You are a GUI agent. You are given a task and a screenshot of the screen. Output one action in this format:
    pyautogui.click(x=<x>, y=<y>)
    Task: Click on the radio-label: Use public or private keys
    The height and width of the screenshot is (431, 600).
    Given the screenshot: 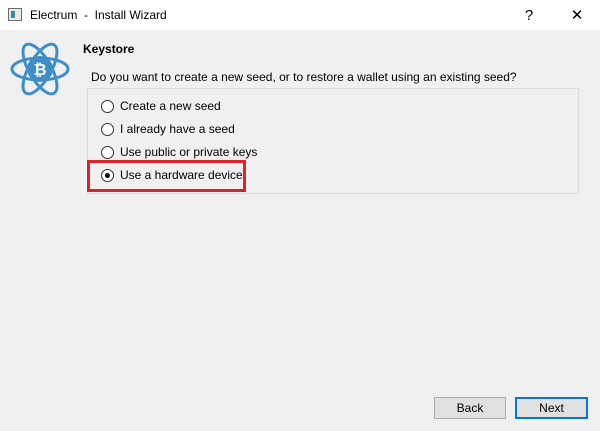 What is the action you would take?
    pyautogui.click(x=189, y=152)
    